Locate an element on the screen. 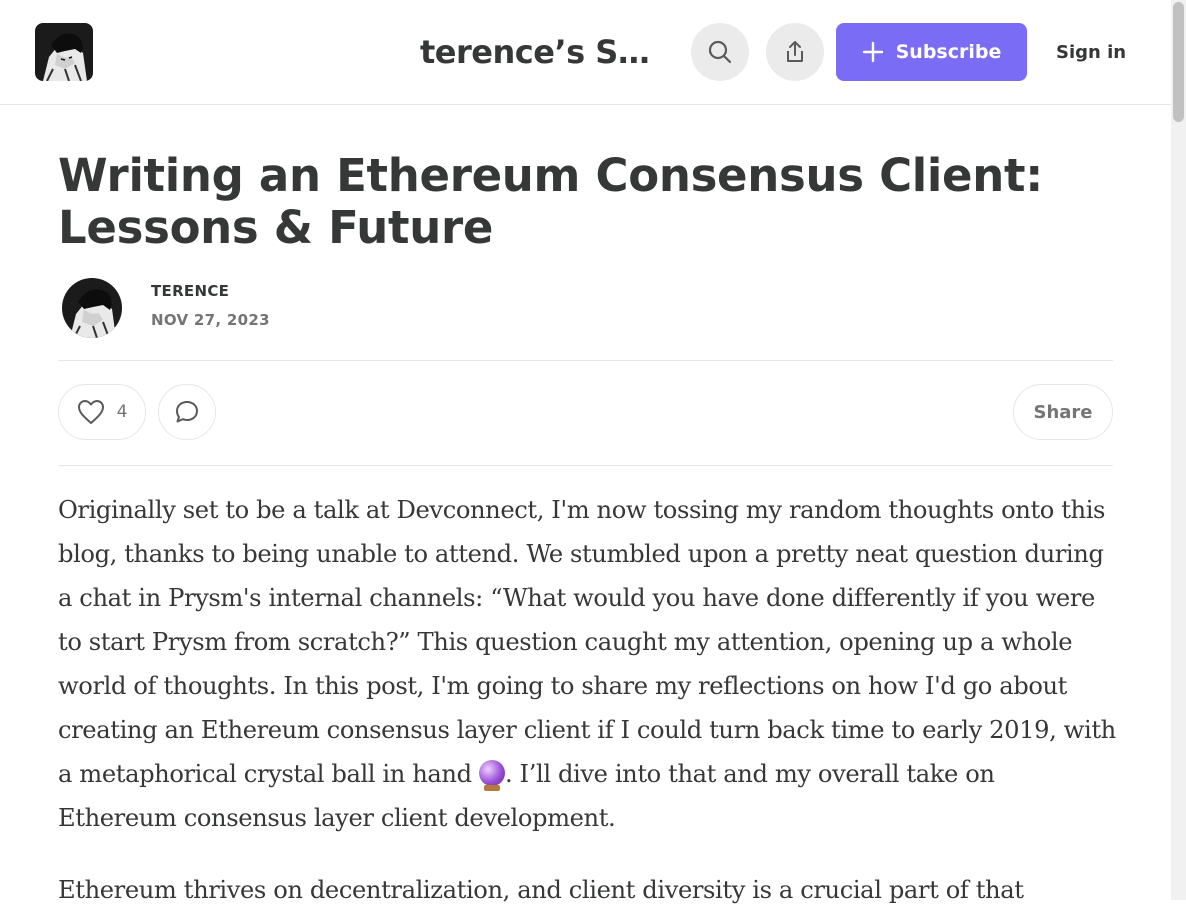 The image size is (1186, 912). subscribe-label: Subscribe is located at coordinates (948, 52).